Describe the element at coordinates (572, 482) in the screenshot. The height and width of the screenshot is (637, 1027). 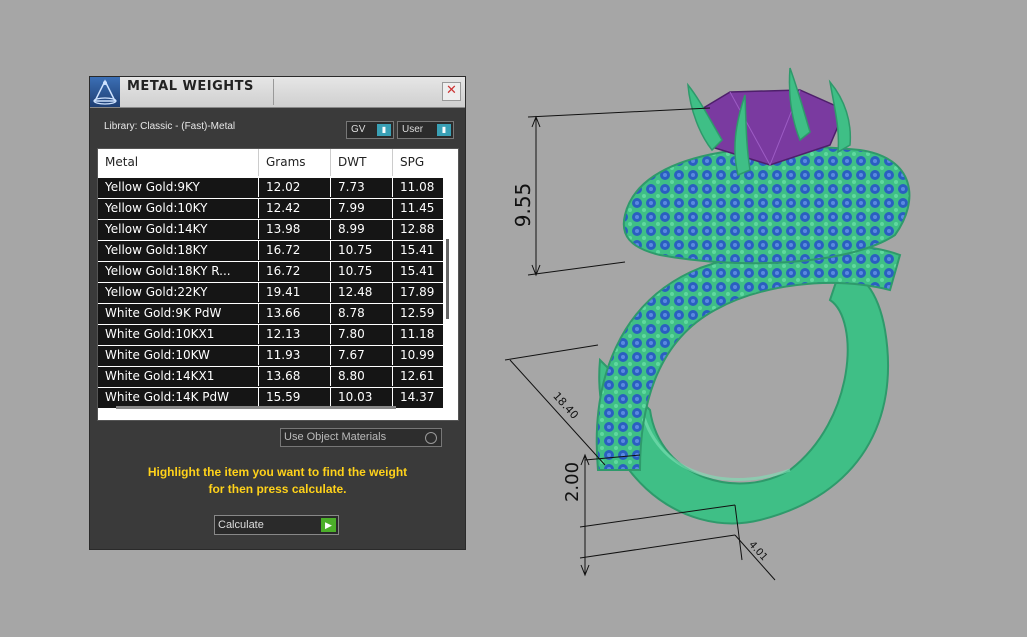
I see `shank-dimension-label: 2.00` at that location.